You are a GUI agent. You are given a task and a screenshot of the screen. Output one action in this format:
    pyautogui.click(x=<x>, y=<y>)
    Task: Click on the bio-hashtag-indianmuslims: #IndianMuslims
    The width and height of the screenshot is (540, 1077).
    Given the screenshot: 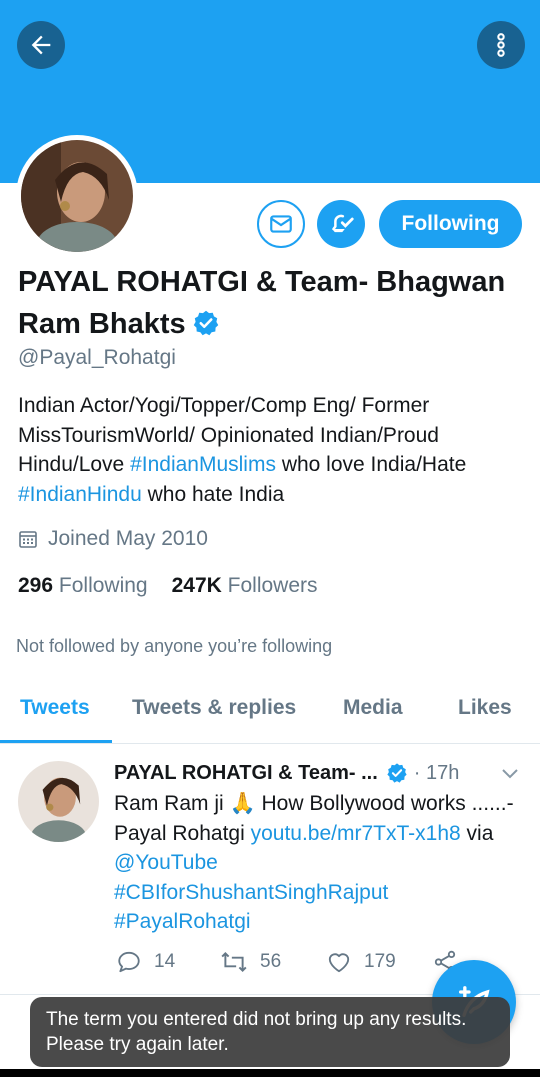 What is the action you would take?
    pyautogui.click(x=203, y=464)
    